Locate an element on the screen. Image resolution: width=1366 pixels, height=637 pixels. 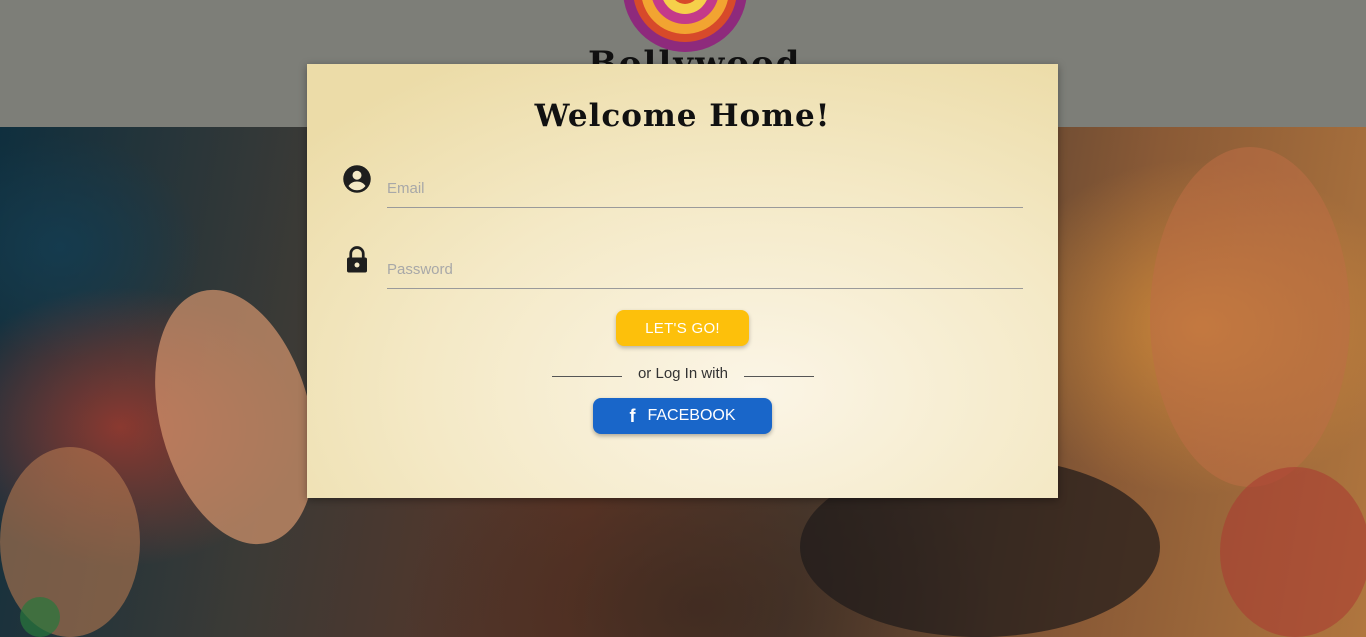
login-divider: or Log In with is located at coordinates (683, 375).